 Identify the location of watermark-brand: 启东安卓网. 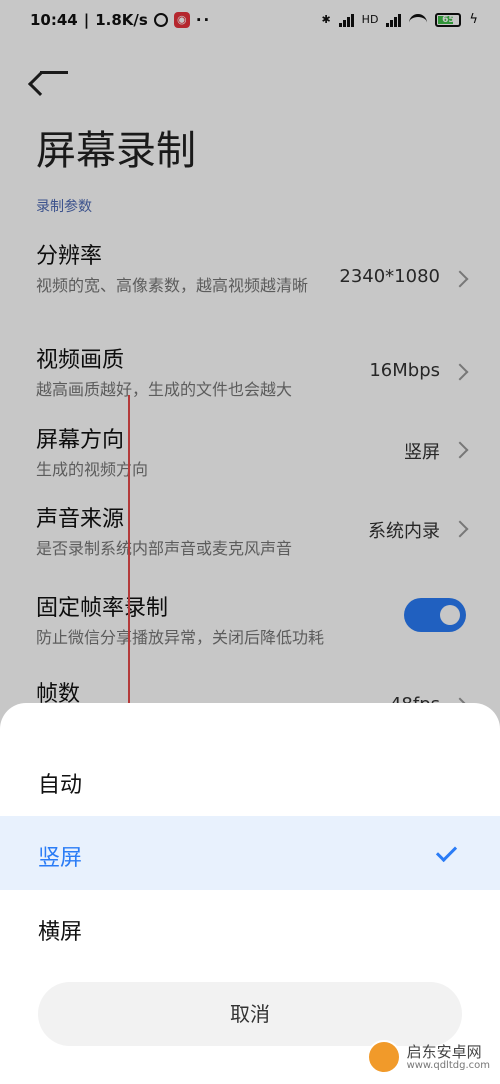
(444, 1051).